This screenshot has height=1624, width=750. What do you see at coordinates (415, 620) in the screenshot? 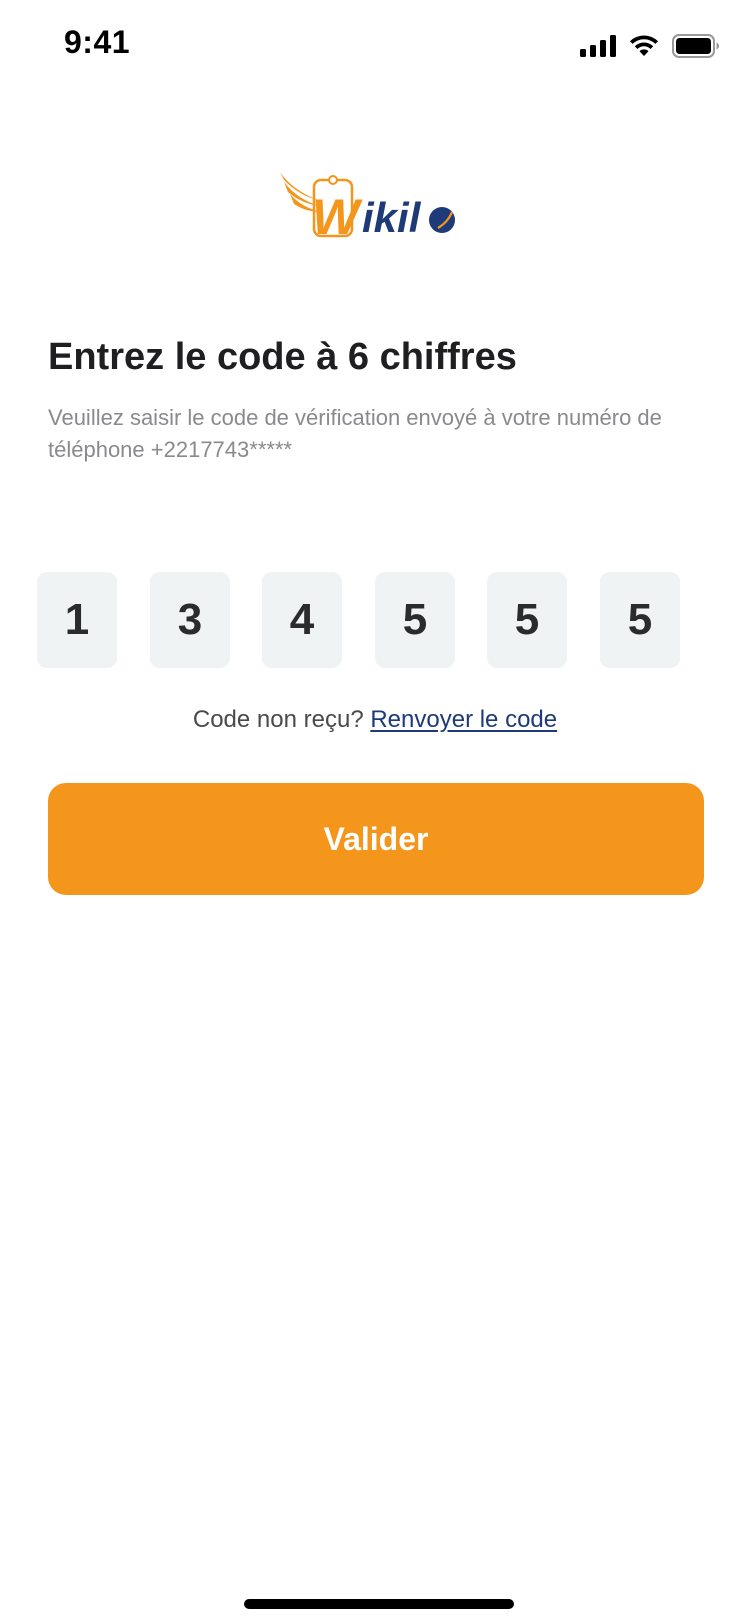
I see `otp-digit-4: 5` at bounding box center [415, 620].